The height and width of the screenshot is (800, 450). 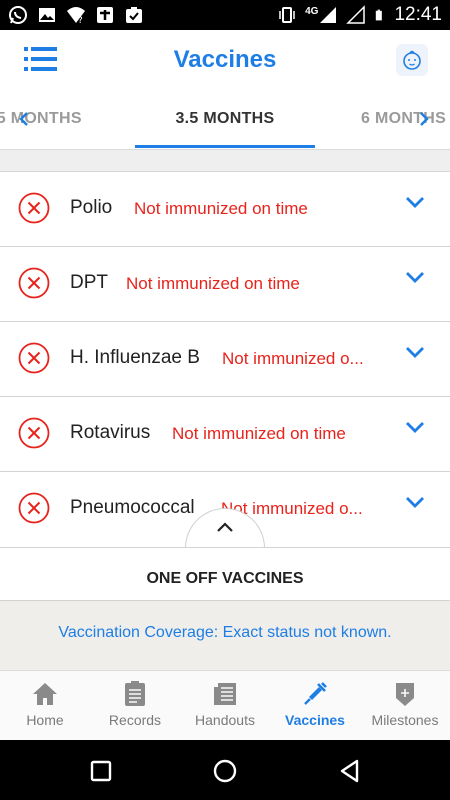 I want to click on whatsapp-icon, so click(x=18, y=15).